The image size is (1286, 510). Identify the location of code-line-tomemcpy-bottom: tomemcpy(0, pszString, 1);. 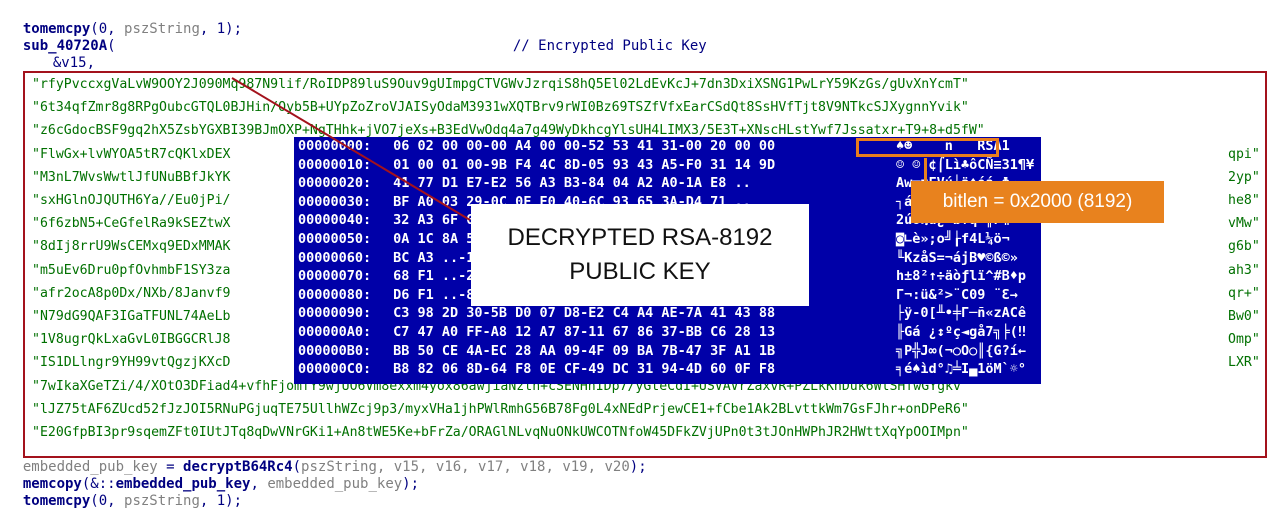
(132, 501).